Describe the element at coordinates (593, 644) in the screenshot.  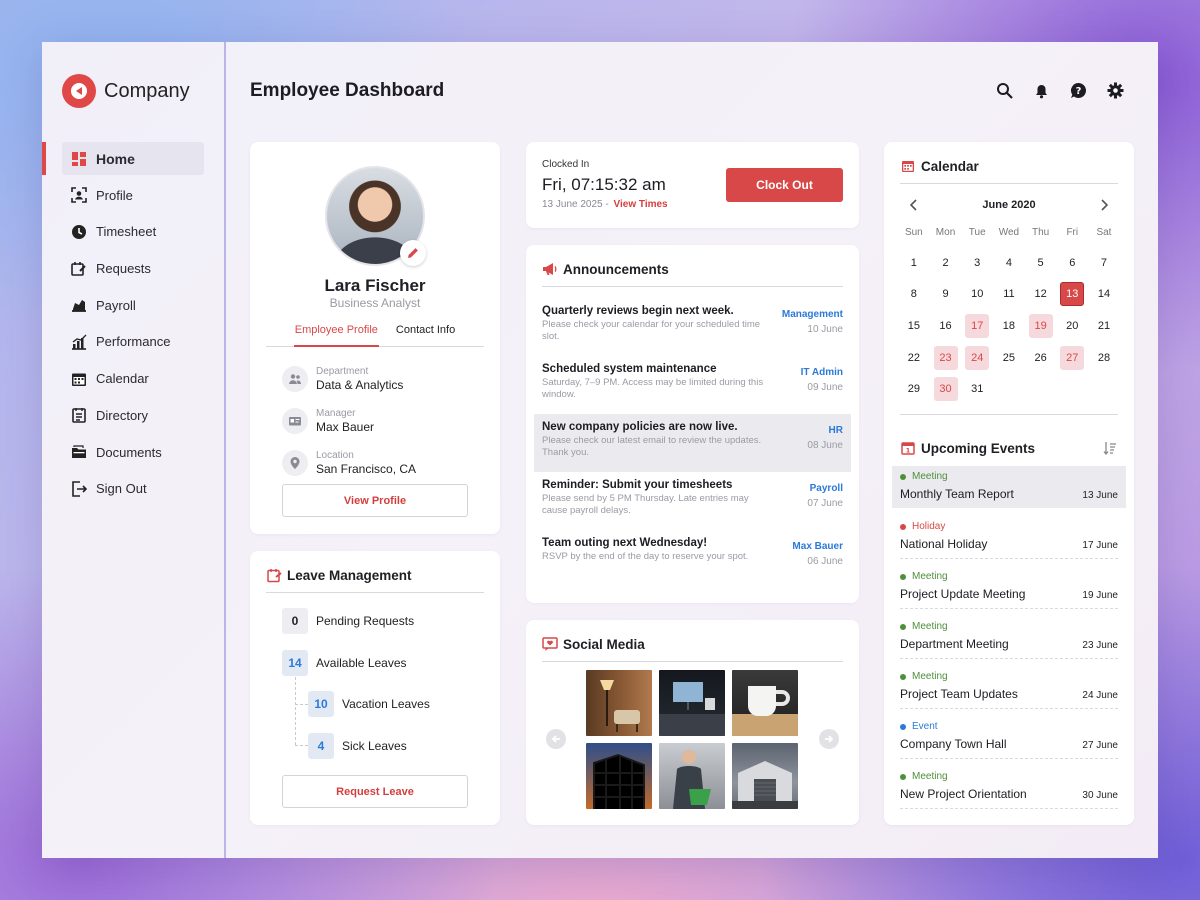
I see `card-title: Social Media` at that location.